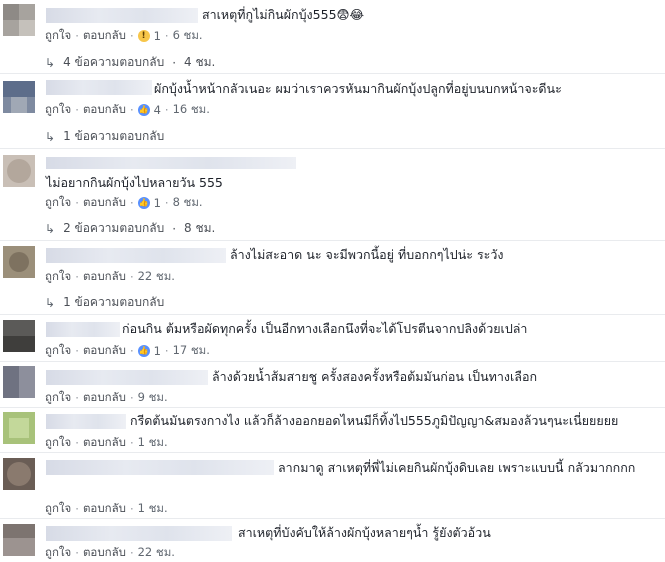  What do you see at coordinates (283, 14) in the screenshot?
I see `comment-text: สาเหตุที่กูไม่กินผักบุ้ง555😨😂` at bounding box center [283, 14].